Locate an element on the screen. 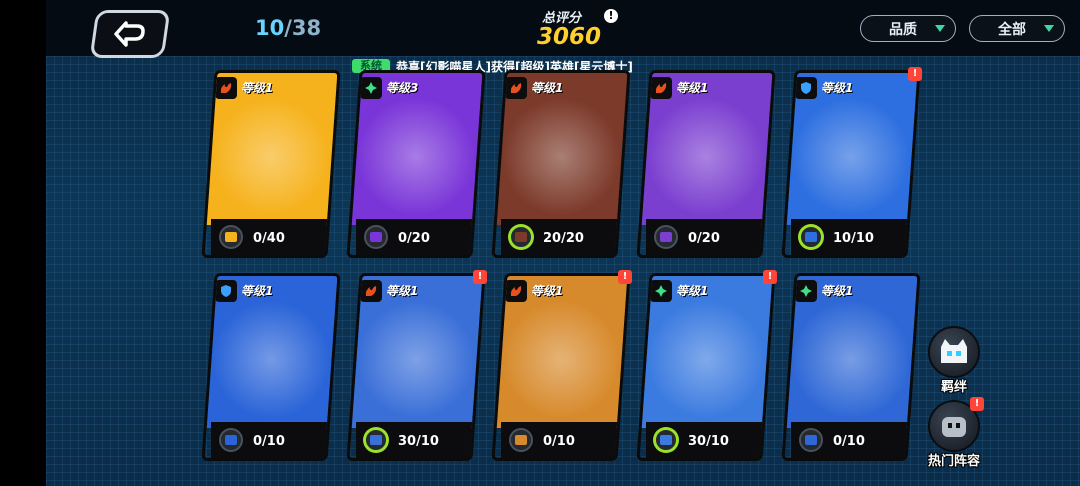 The image size is (1080, 486). popular-lineup-alert-badge: ! is located at coordinates (977, 404).